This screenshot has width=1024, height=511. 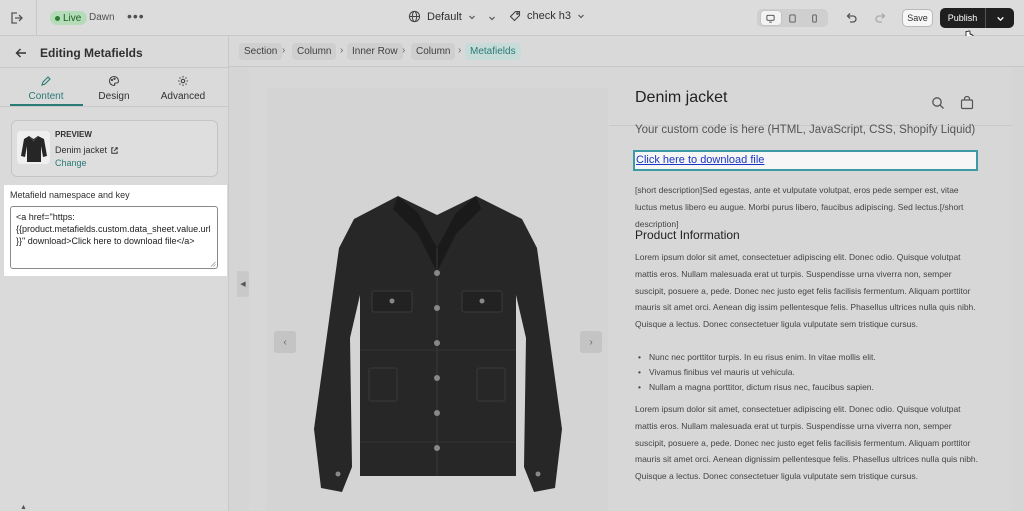 I want to click on pencil-icon, so click(x=46, y=81).